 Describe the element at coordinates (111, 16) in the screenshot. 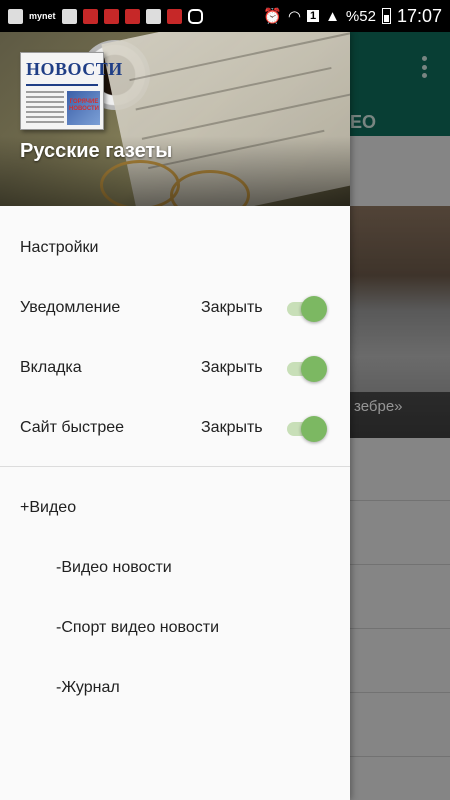

I see `news-app-icon` at that location.